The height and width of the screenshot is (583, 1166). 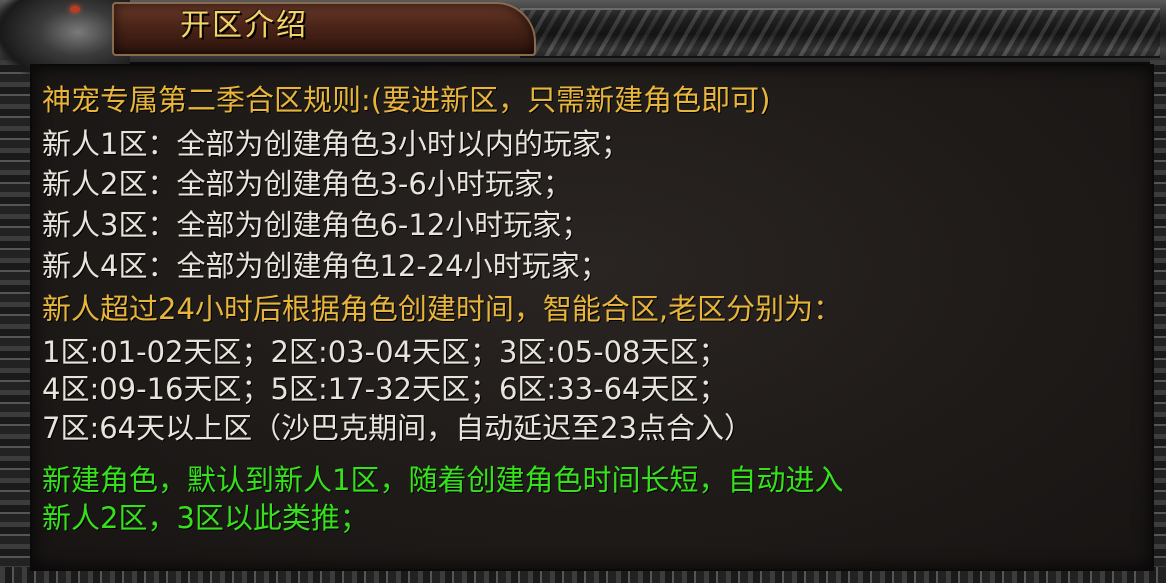 What do you see at coordinates (406, 100) in the screenshot?
I see `rules-heading: 神宠专属第二季合区规则:(要进新区，只需新建角色即可)` at bounding box center [406, 100].